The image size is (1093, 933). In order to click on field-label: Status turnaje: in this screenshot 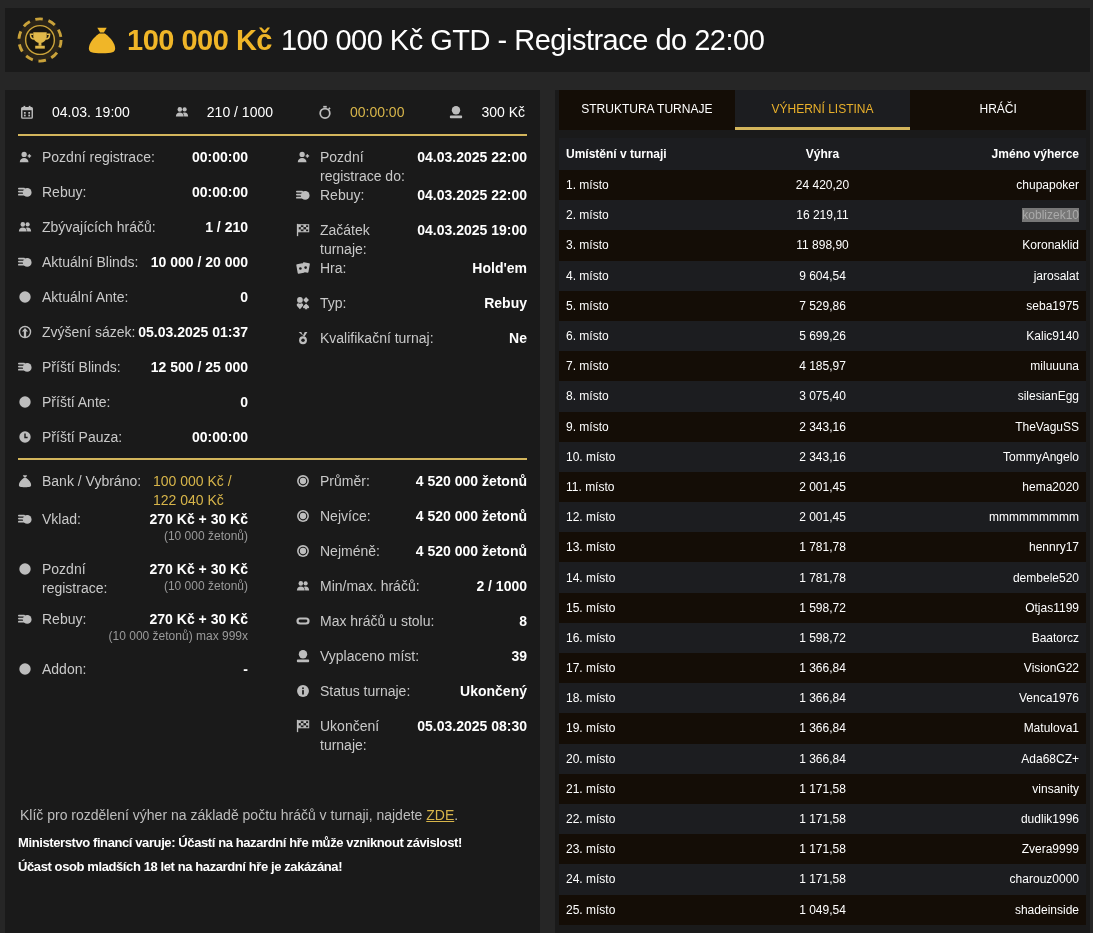, I will do `click(365, 691)`.